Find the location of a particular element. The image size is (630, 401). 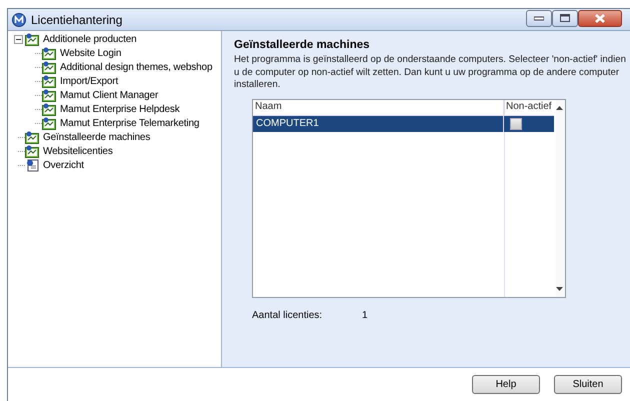

tree-item: Additional design themes, webshop is located at coordinates (136, 67).